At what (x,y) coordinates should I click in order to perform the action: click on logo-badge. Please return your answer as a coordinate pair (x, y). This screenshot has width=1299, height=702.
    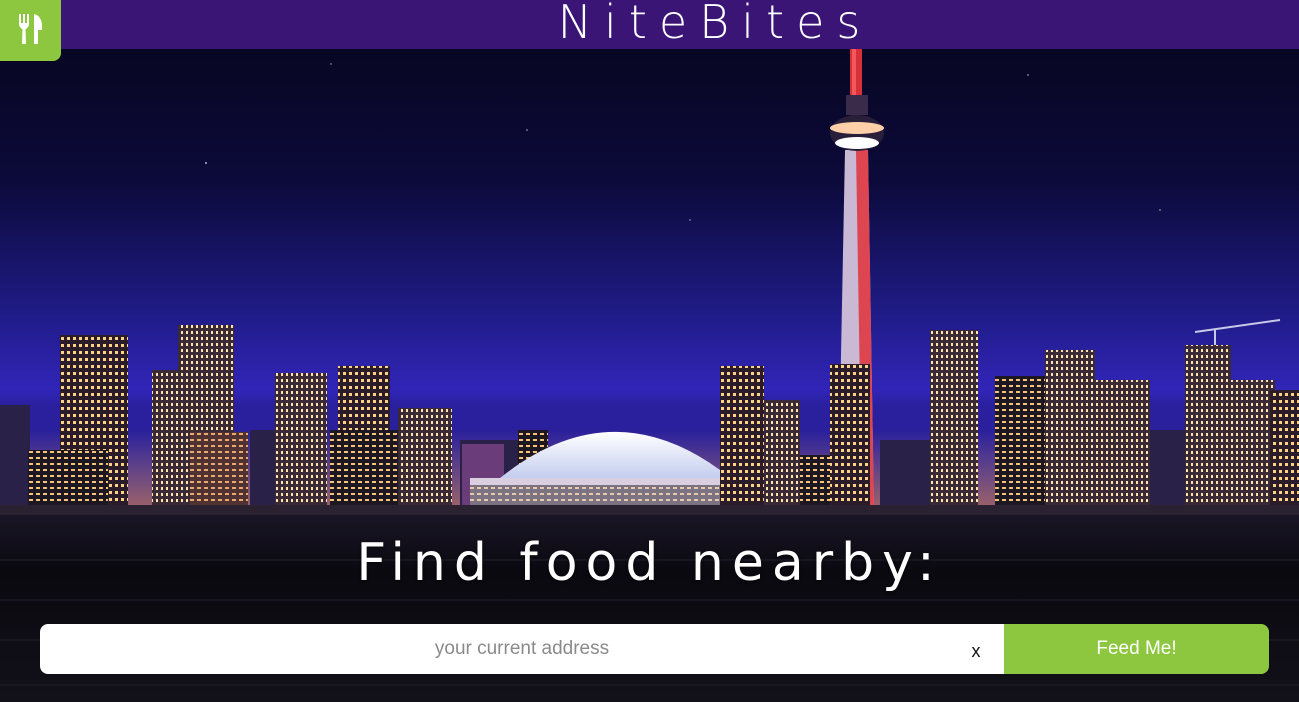
    Looking at the image, I should click on (30, 30).